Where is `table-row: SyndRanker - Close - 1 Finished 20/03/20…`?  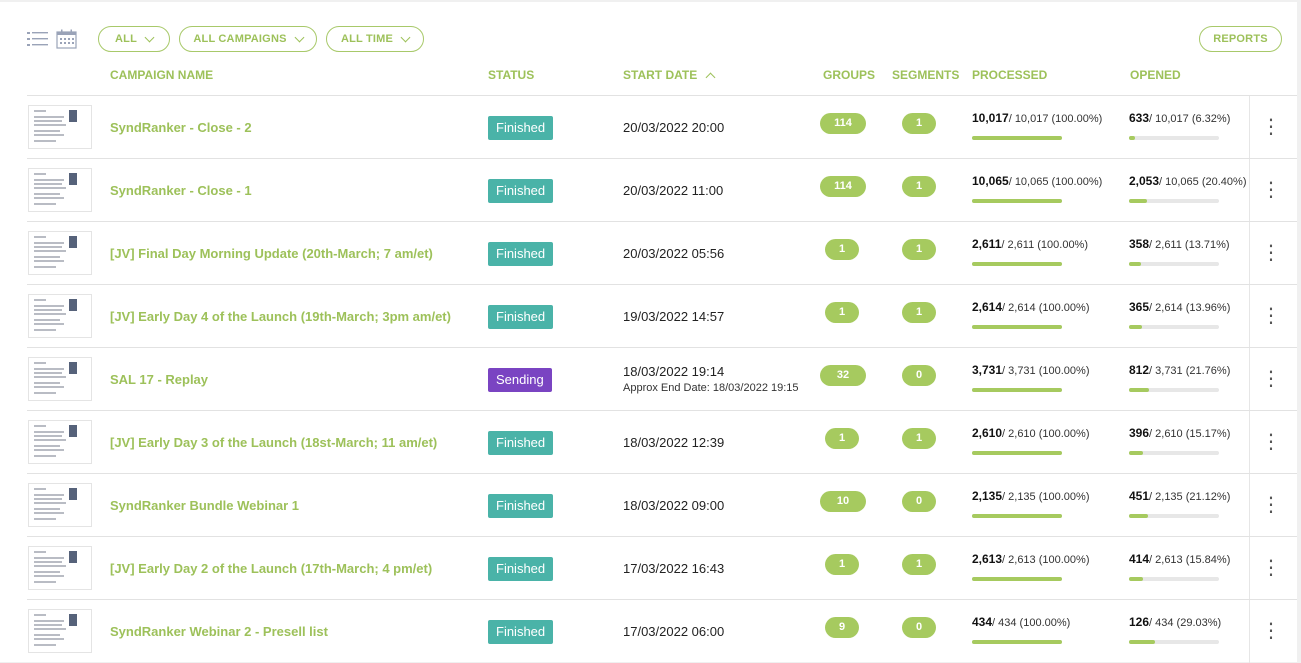 table-row: SyndRanker - Close - 1 Finished 20/03/20… is located at coordinates (662, 190).